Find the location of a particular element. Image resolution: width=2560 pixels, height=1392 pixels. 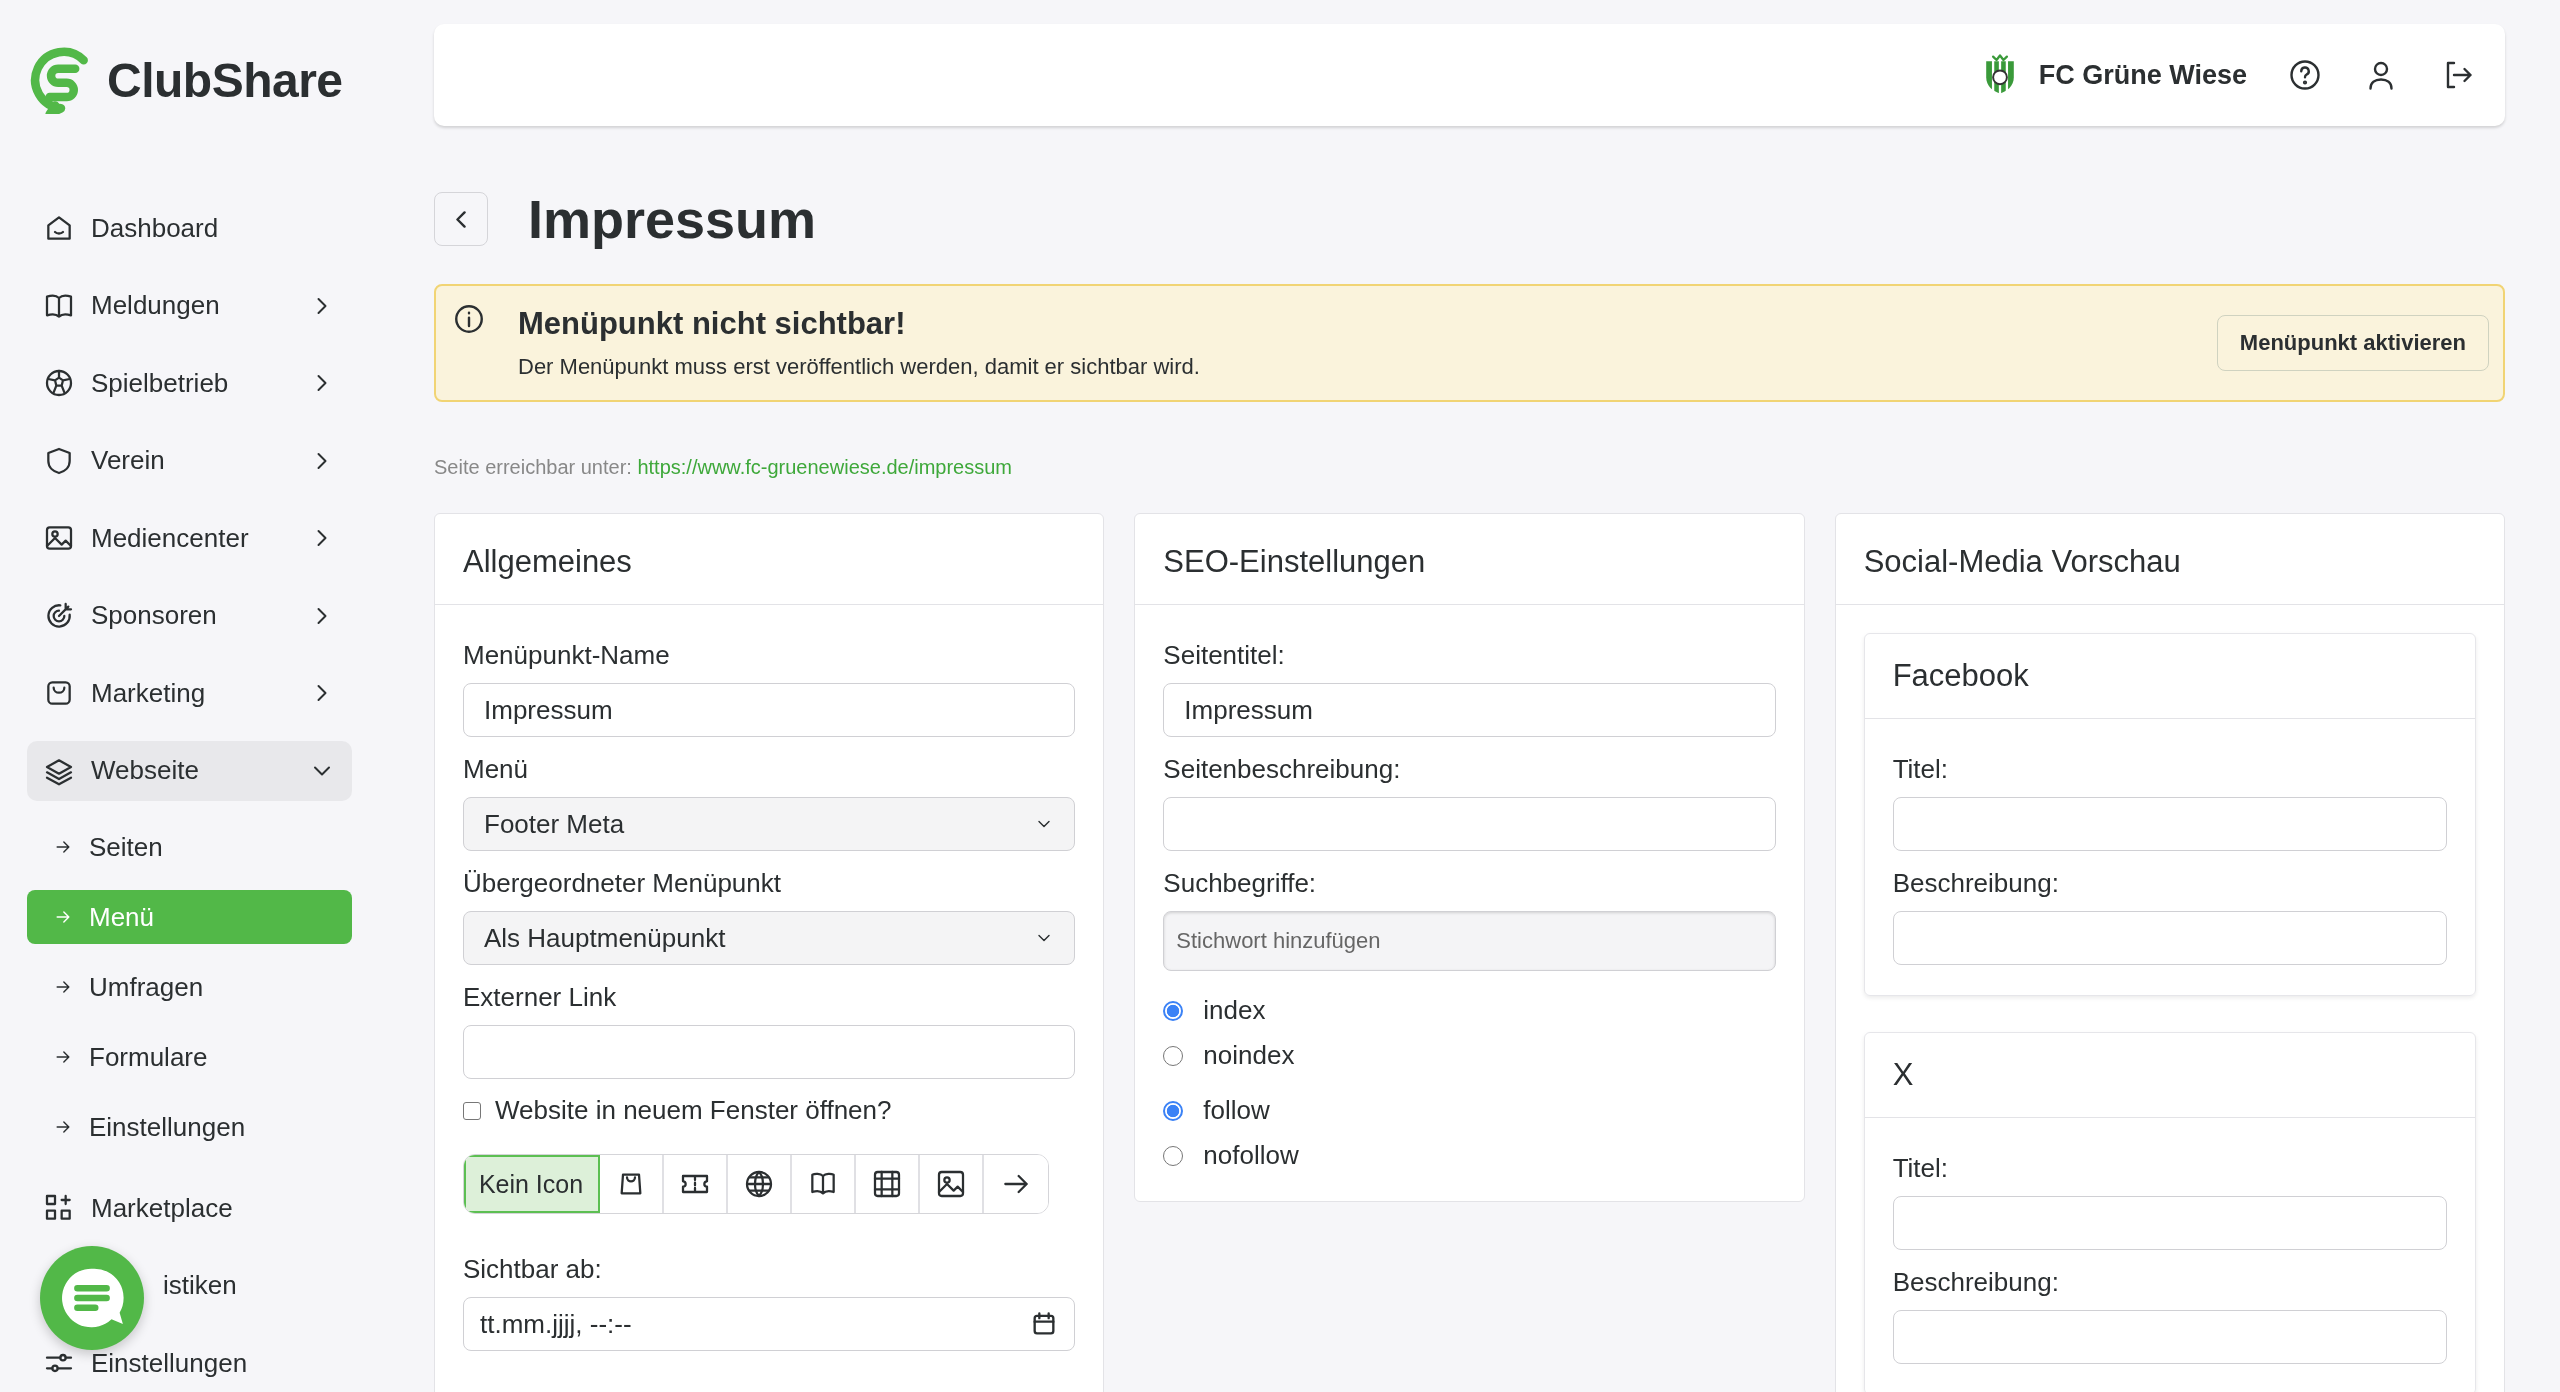

field-label: Seitenbeschreibung: is located at coordinates (1282, 769).